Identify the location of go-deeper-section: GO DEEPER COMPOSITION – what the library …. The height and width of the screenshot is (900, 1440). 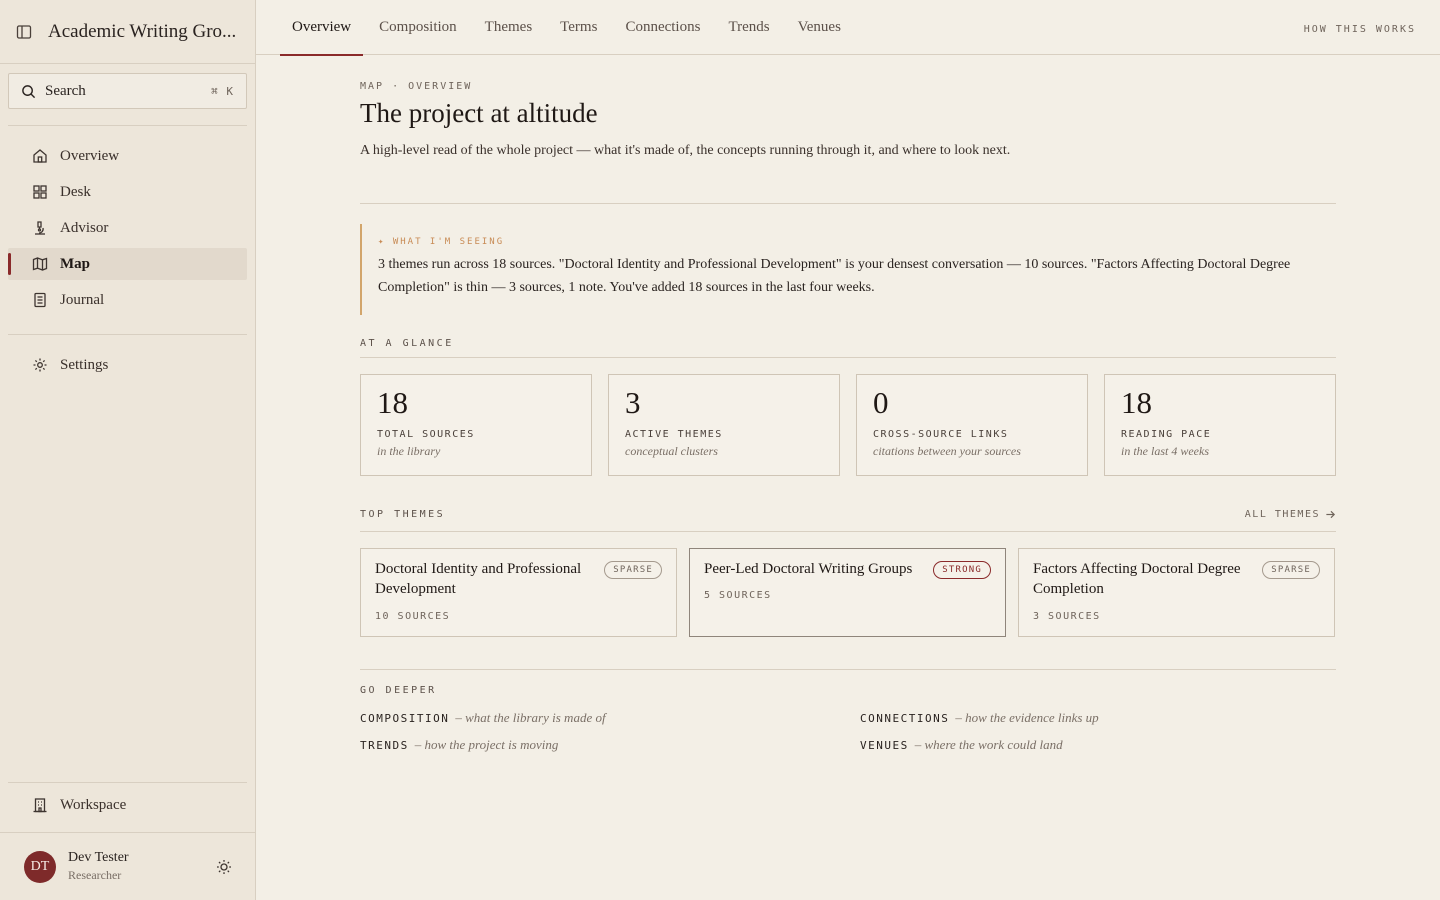
(848, 718).